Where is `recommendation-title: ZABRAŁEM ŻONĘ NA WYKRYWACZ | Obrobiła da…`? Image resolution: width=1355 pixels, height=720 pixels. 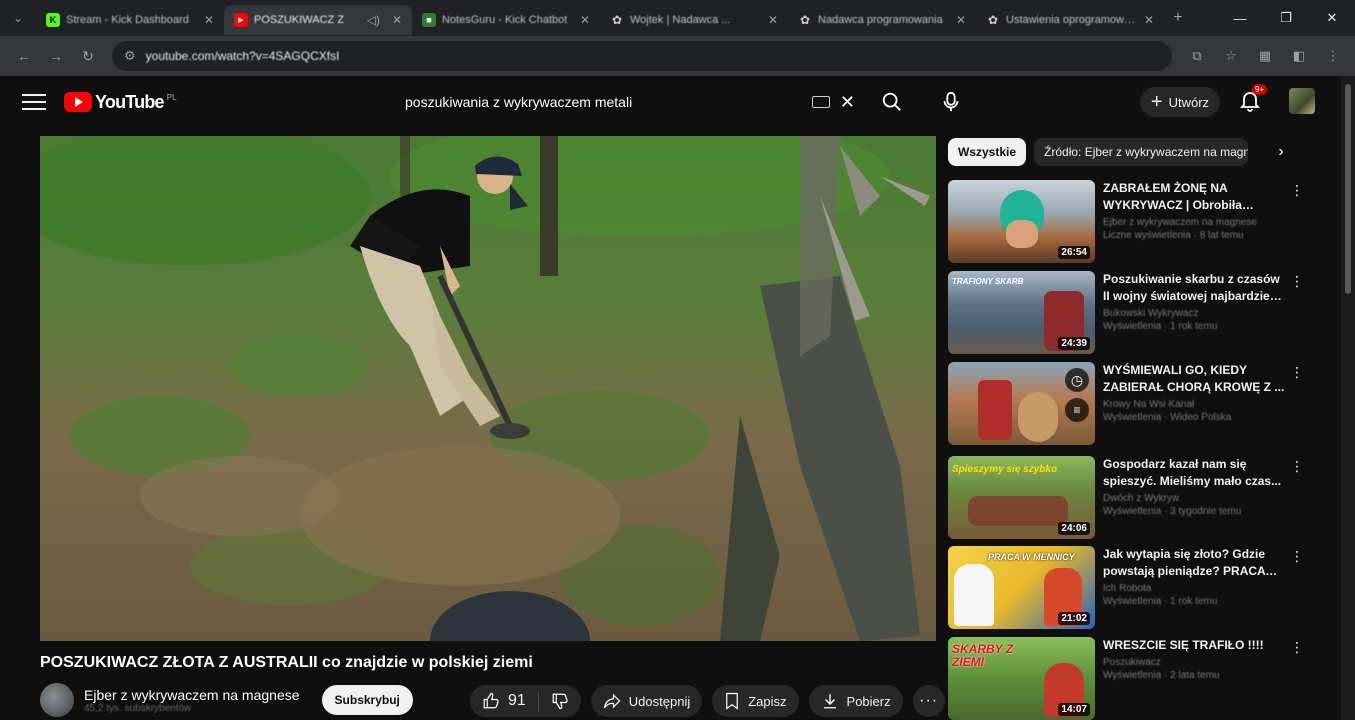
recommendation-title: ZABRAŁEM ŻONĘ NA WYKRYWACZ | Obrobiła da… is located at coordinates (1172, 196).